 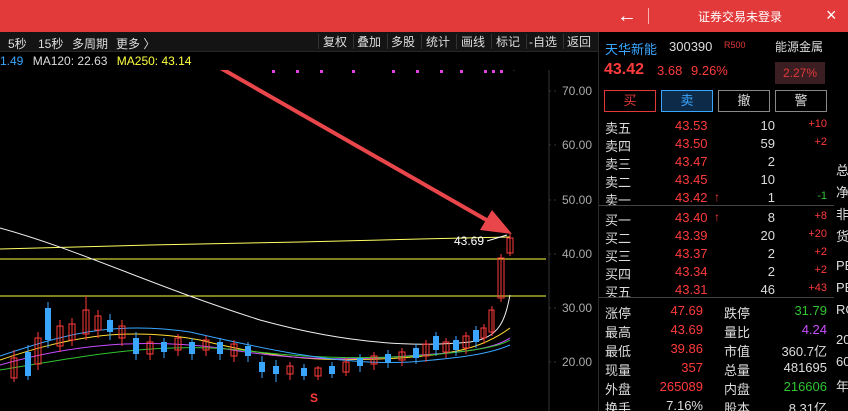 I want to click on stat-value: 47.69, so click(x=686, y=310).